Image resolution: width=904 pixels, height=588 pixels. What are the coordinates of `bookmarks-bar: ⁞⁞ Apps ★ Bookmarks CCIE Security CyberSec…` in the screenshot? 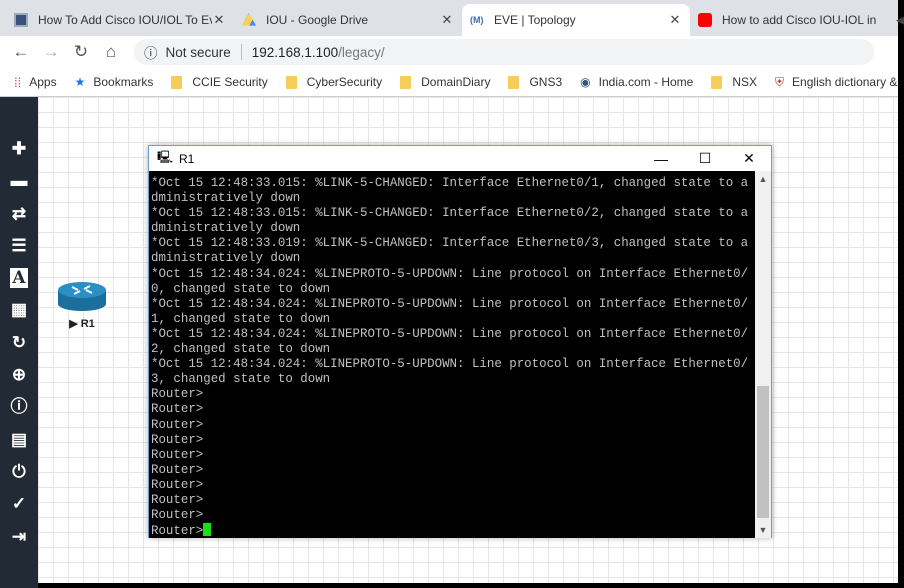 It's located at (449, 82).